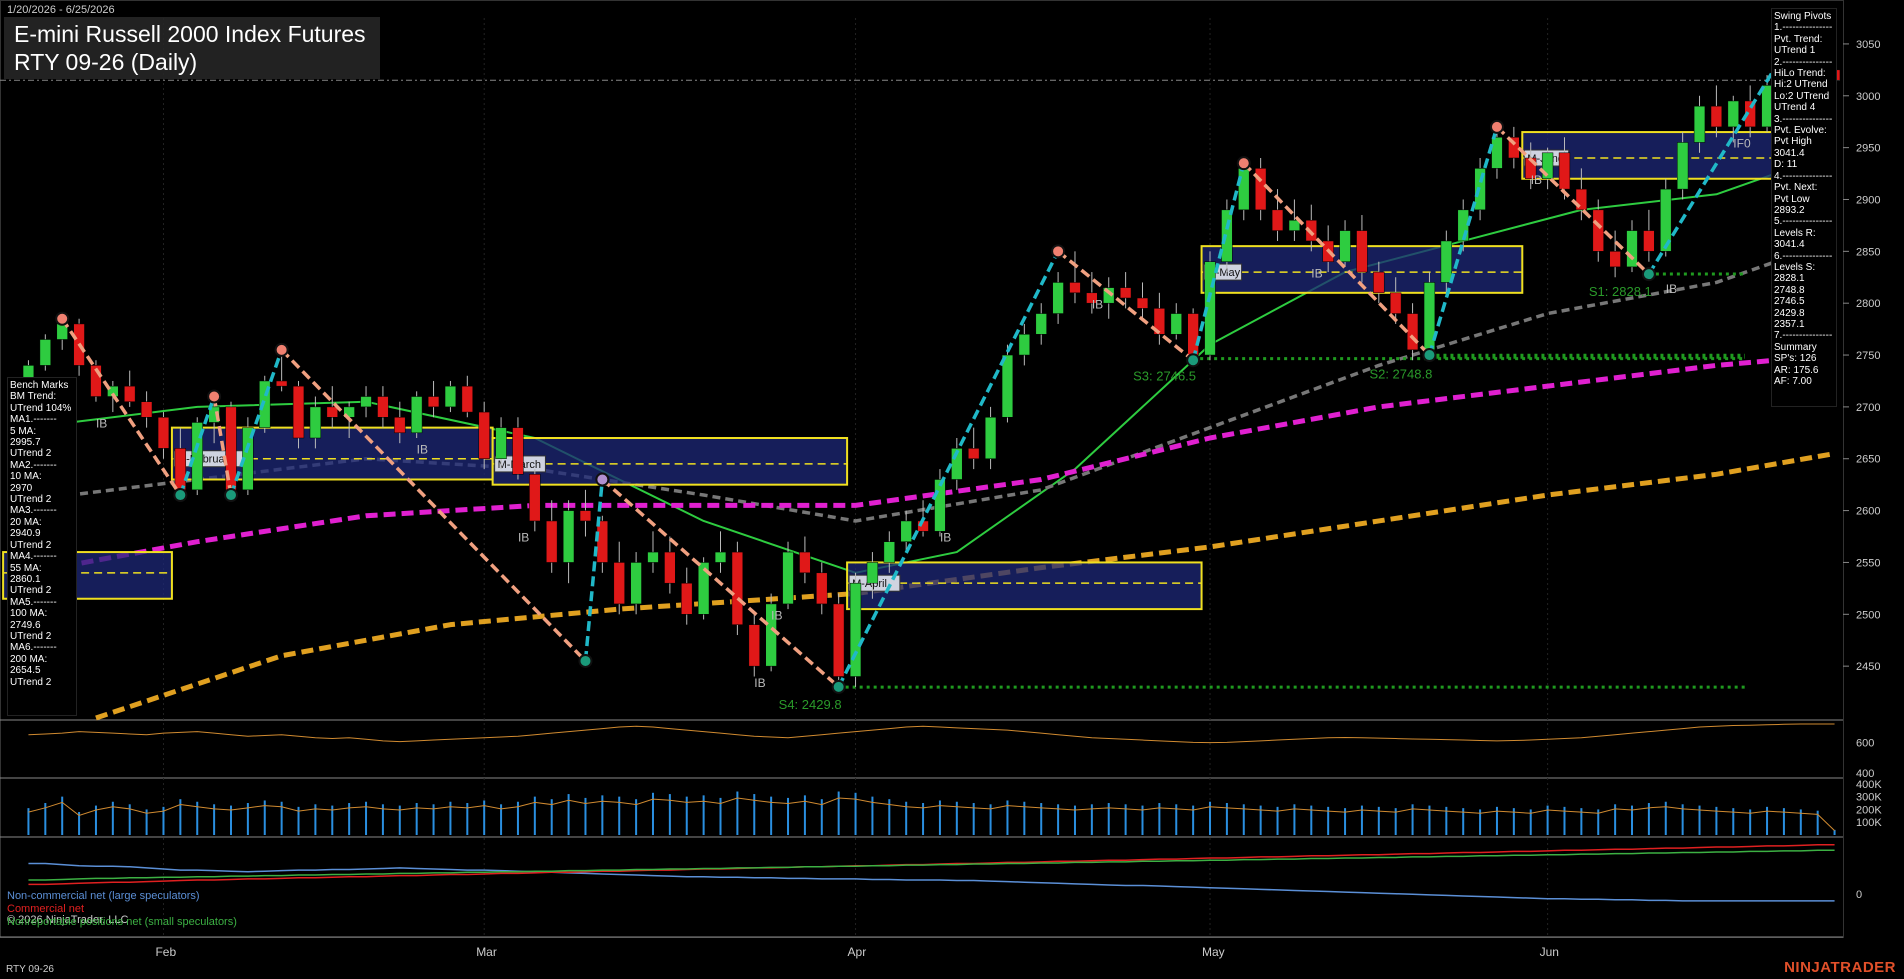  Describe the element at coordinates (25, 625) in the screenshot. I see `bench-marks-line: 2749.6` at that location.